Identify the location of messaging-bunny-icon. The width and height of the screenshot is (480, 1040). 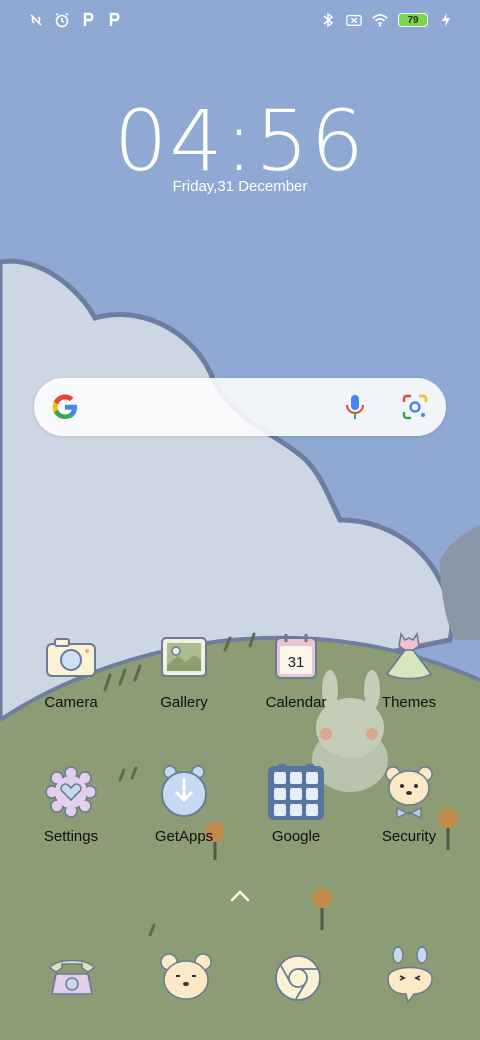
(410, 975).